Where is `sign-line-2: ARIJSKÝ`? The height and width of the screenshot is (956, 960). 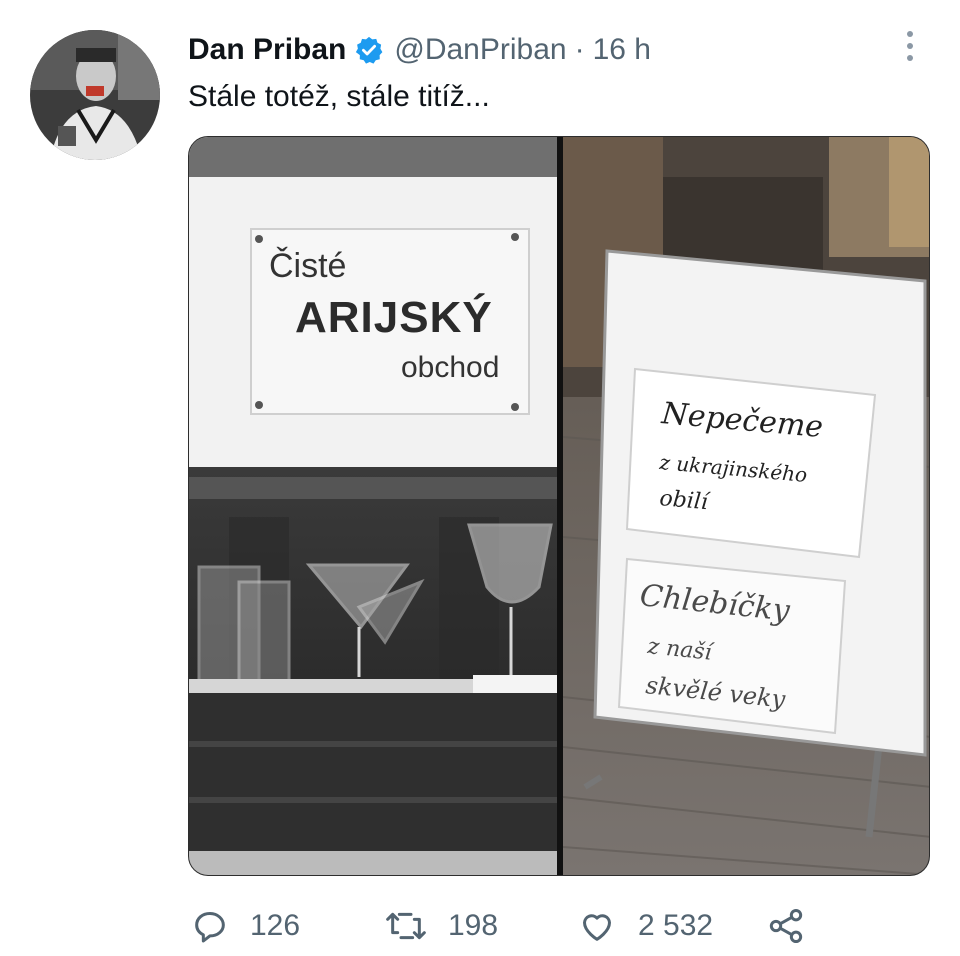
sign-line-2: ARIJSKÝ is located at coordinates (394, 317).